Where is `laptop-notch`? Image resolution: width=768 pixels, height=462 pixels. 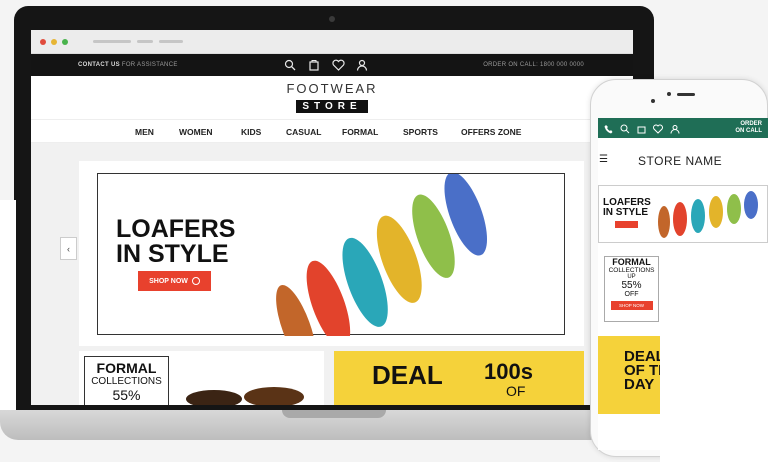
laptop-notch is located at coordinates (334, 414).